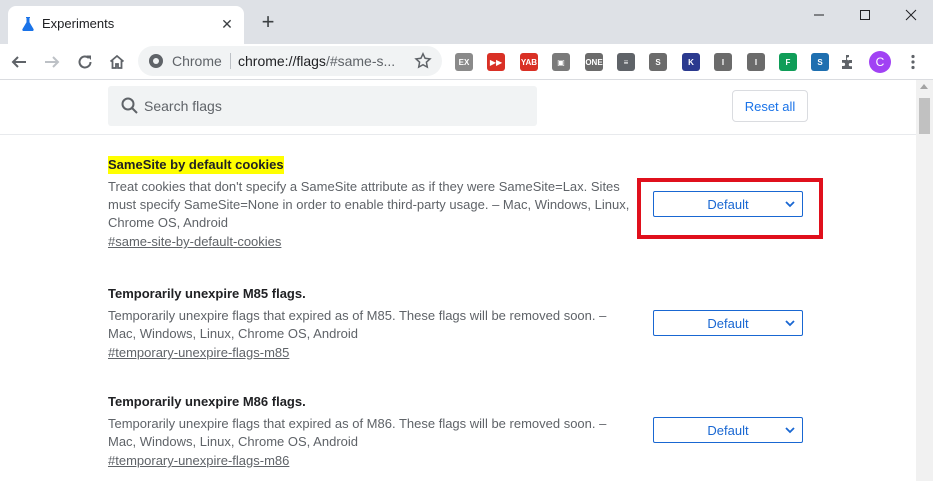 The width and height of the screenshot is (933, 481). I want to click on menu-more-icon, so click(913, 62).